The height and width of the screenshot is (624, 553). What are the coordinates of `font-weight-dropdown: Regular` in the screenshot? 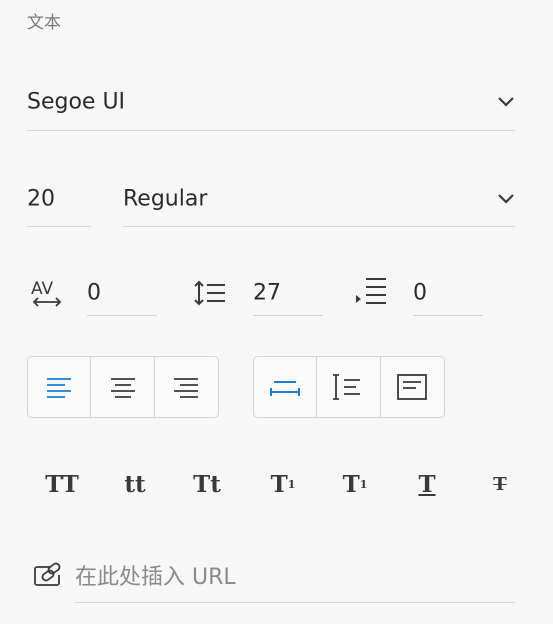 It's located at (319, 199).